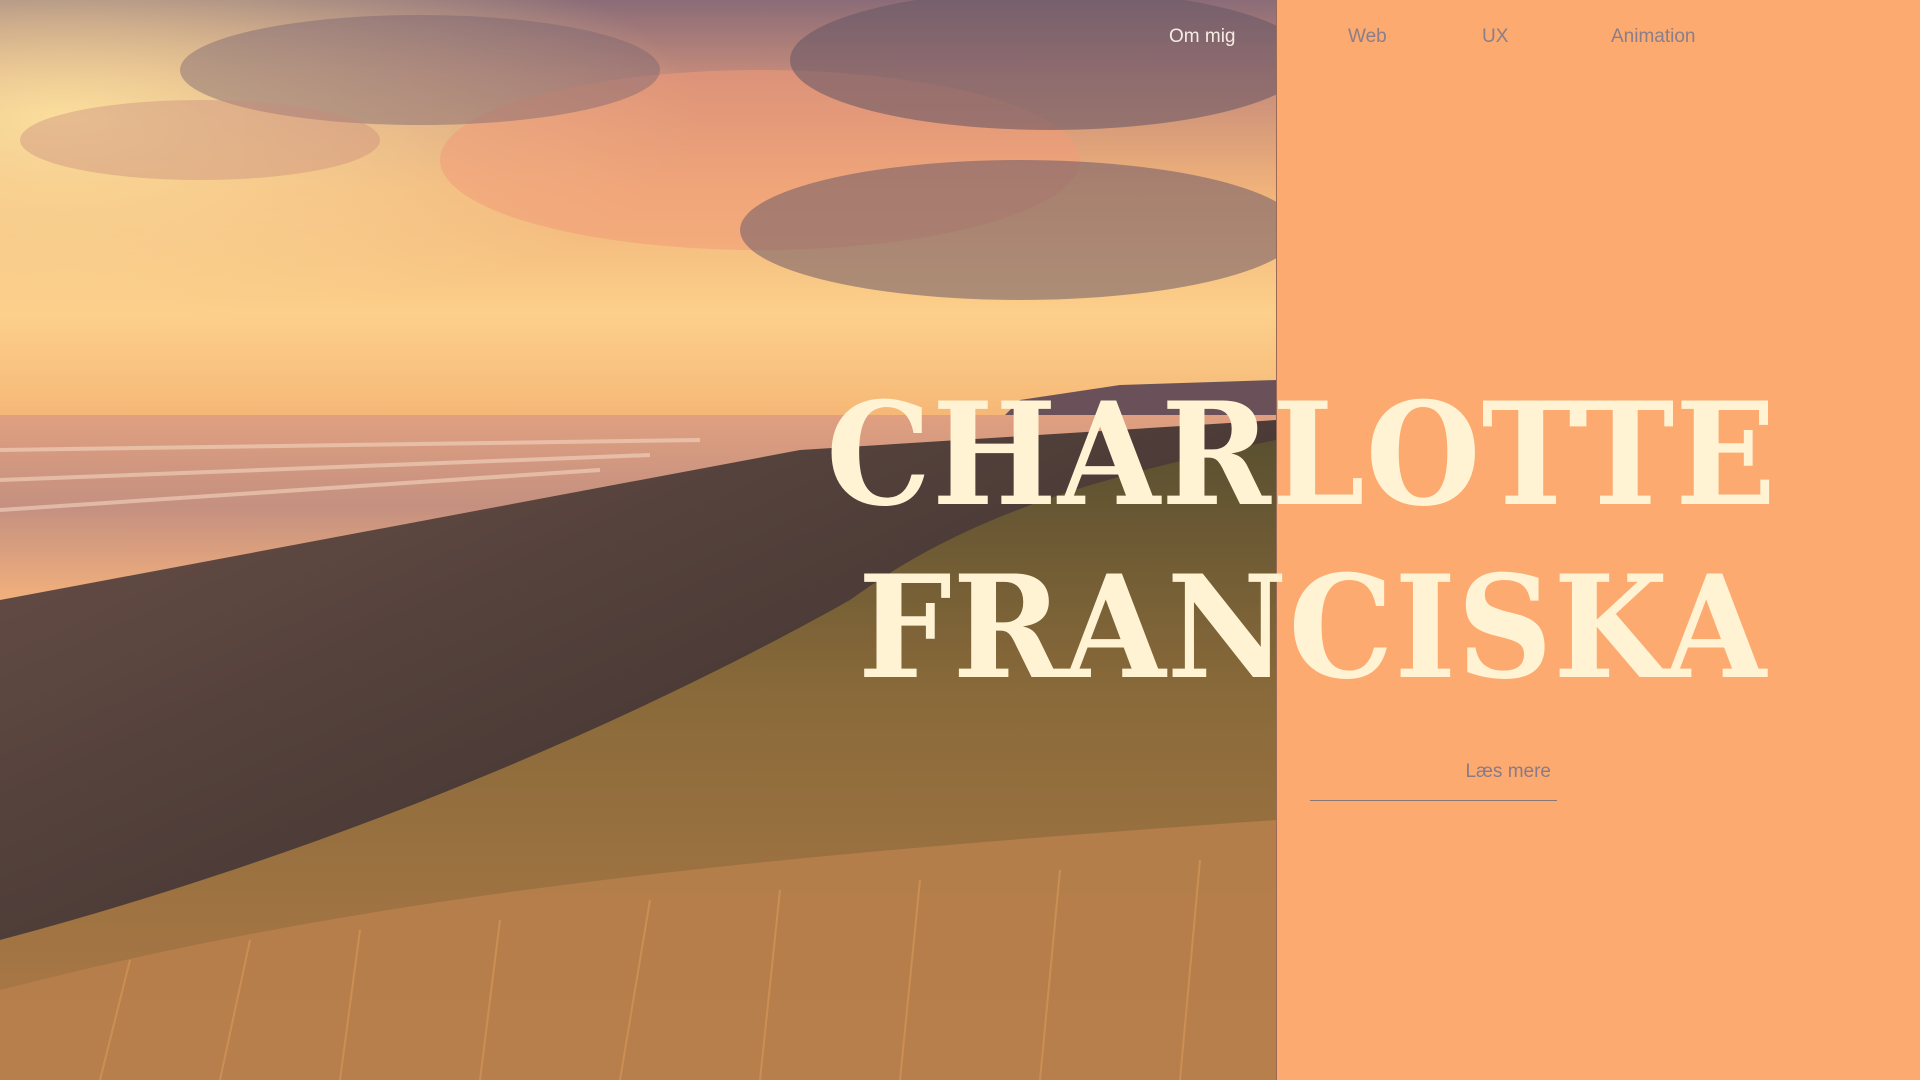  Describe the element at coordinates (1508, 771) in the screenshot. I see `read-more-label: Læs mere` at that location.